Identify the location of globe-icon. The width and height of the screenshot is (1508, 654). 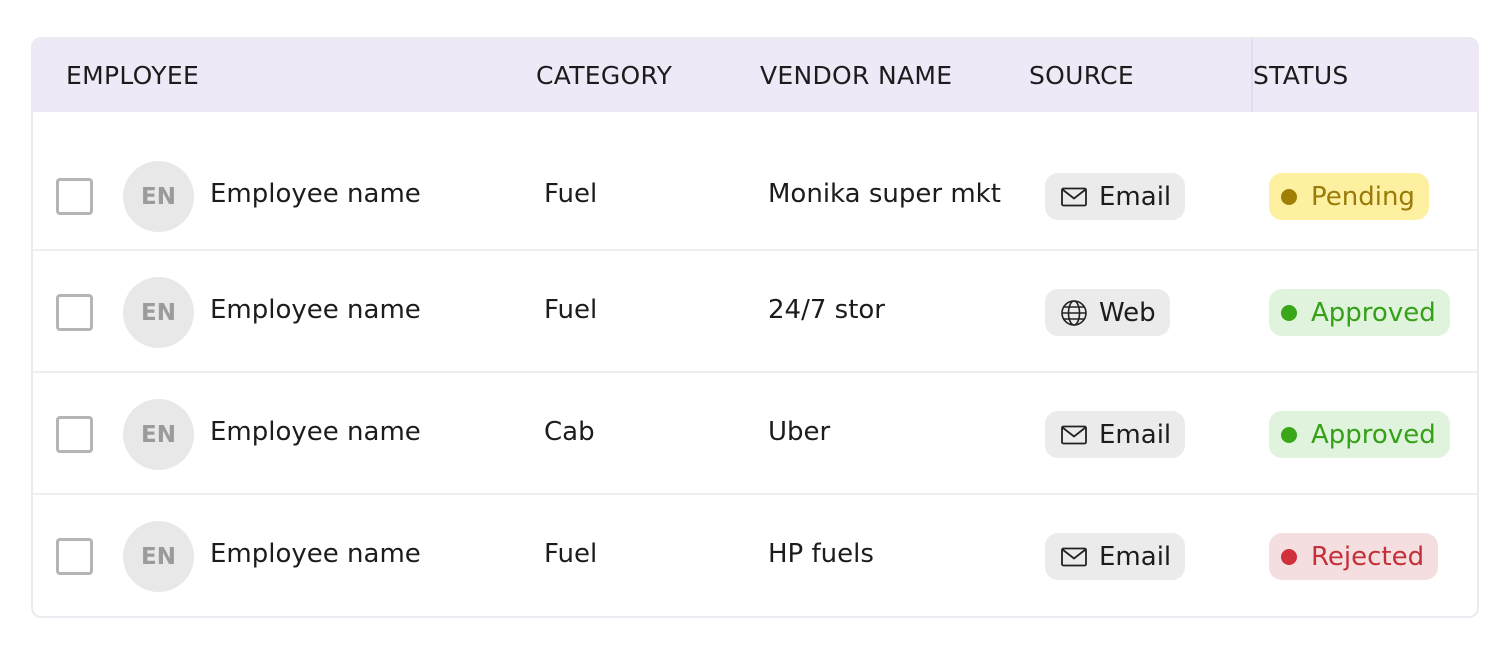
(1074, 313).